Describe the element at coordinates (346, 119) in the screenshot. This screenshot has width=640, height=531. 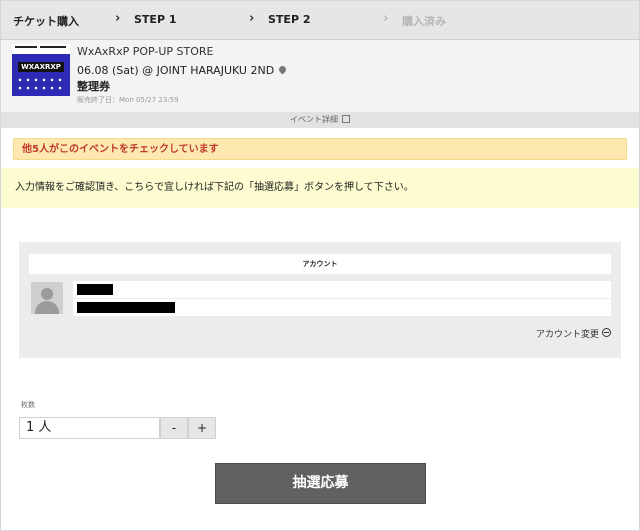
I see `external-link-icon` at that location.